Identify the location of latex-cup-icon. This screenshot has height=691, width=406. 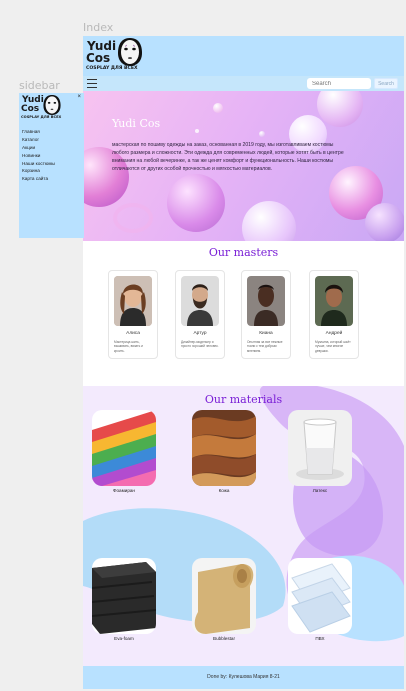
(320, 448).